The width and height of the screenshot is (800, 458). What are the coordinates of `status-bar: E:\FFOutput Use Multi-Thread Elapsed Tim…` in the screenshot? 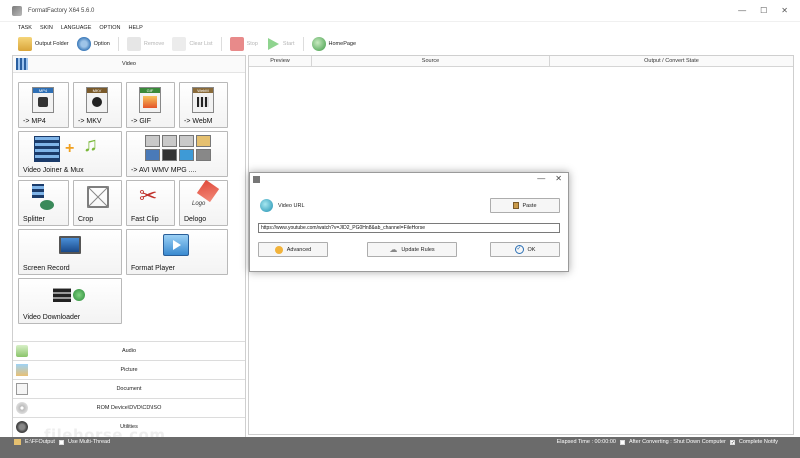 It's located at (400, 447).